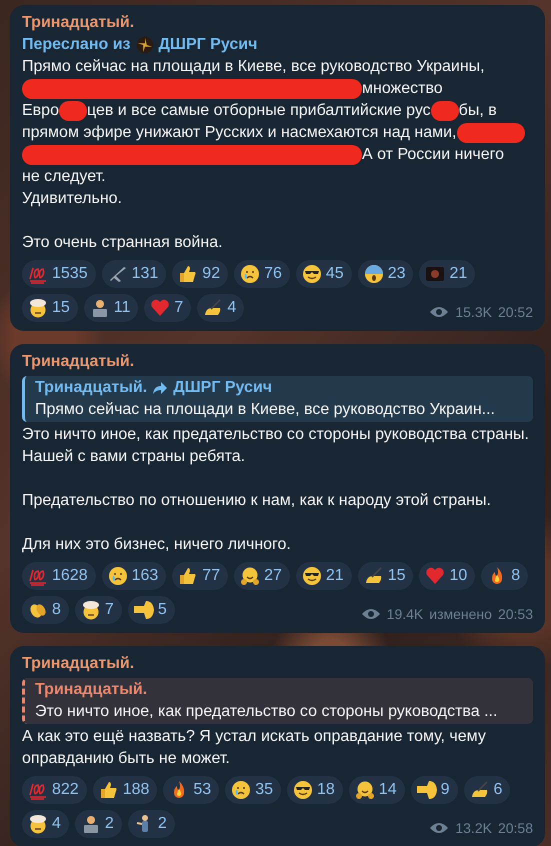 This screenshot has height=846, width=551. I want to click on message-text: Это очень странная война., so click(122, 243).